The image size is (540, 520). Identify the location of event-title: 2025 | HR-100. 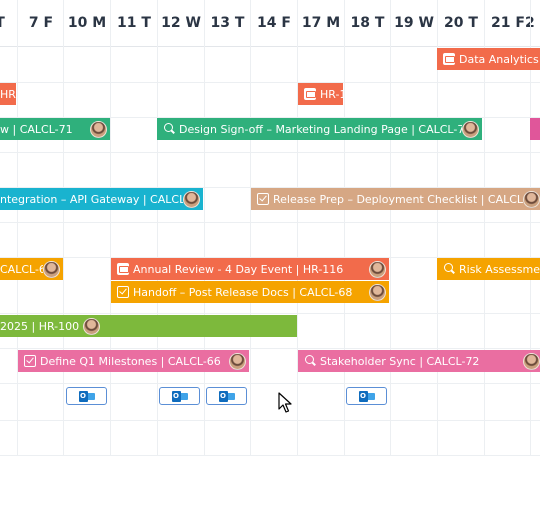
(40, 326).